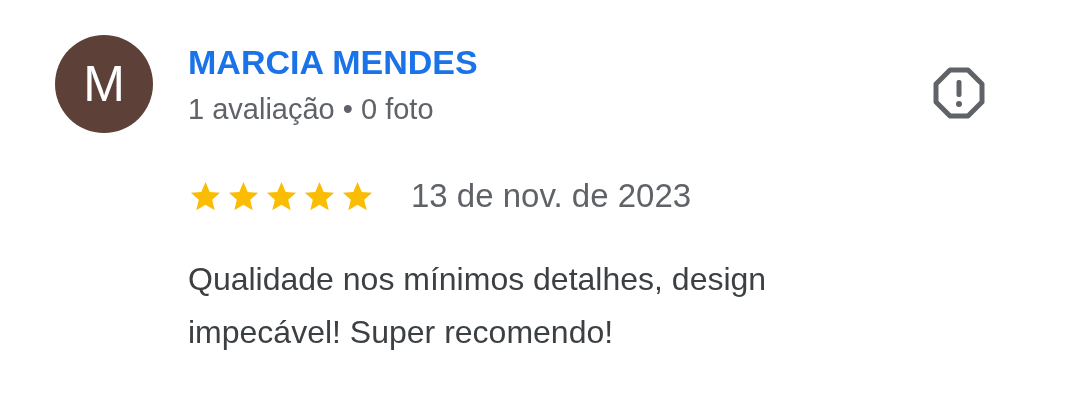 The width and height of the screenshot is (1080, 413). What do you see at coordinates (478, 306) in the screenshot?
I see `review-text: Qualidade nos mínimos detalhes, design impecável! Super recomendo!` at bounding box center [478, 306].